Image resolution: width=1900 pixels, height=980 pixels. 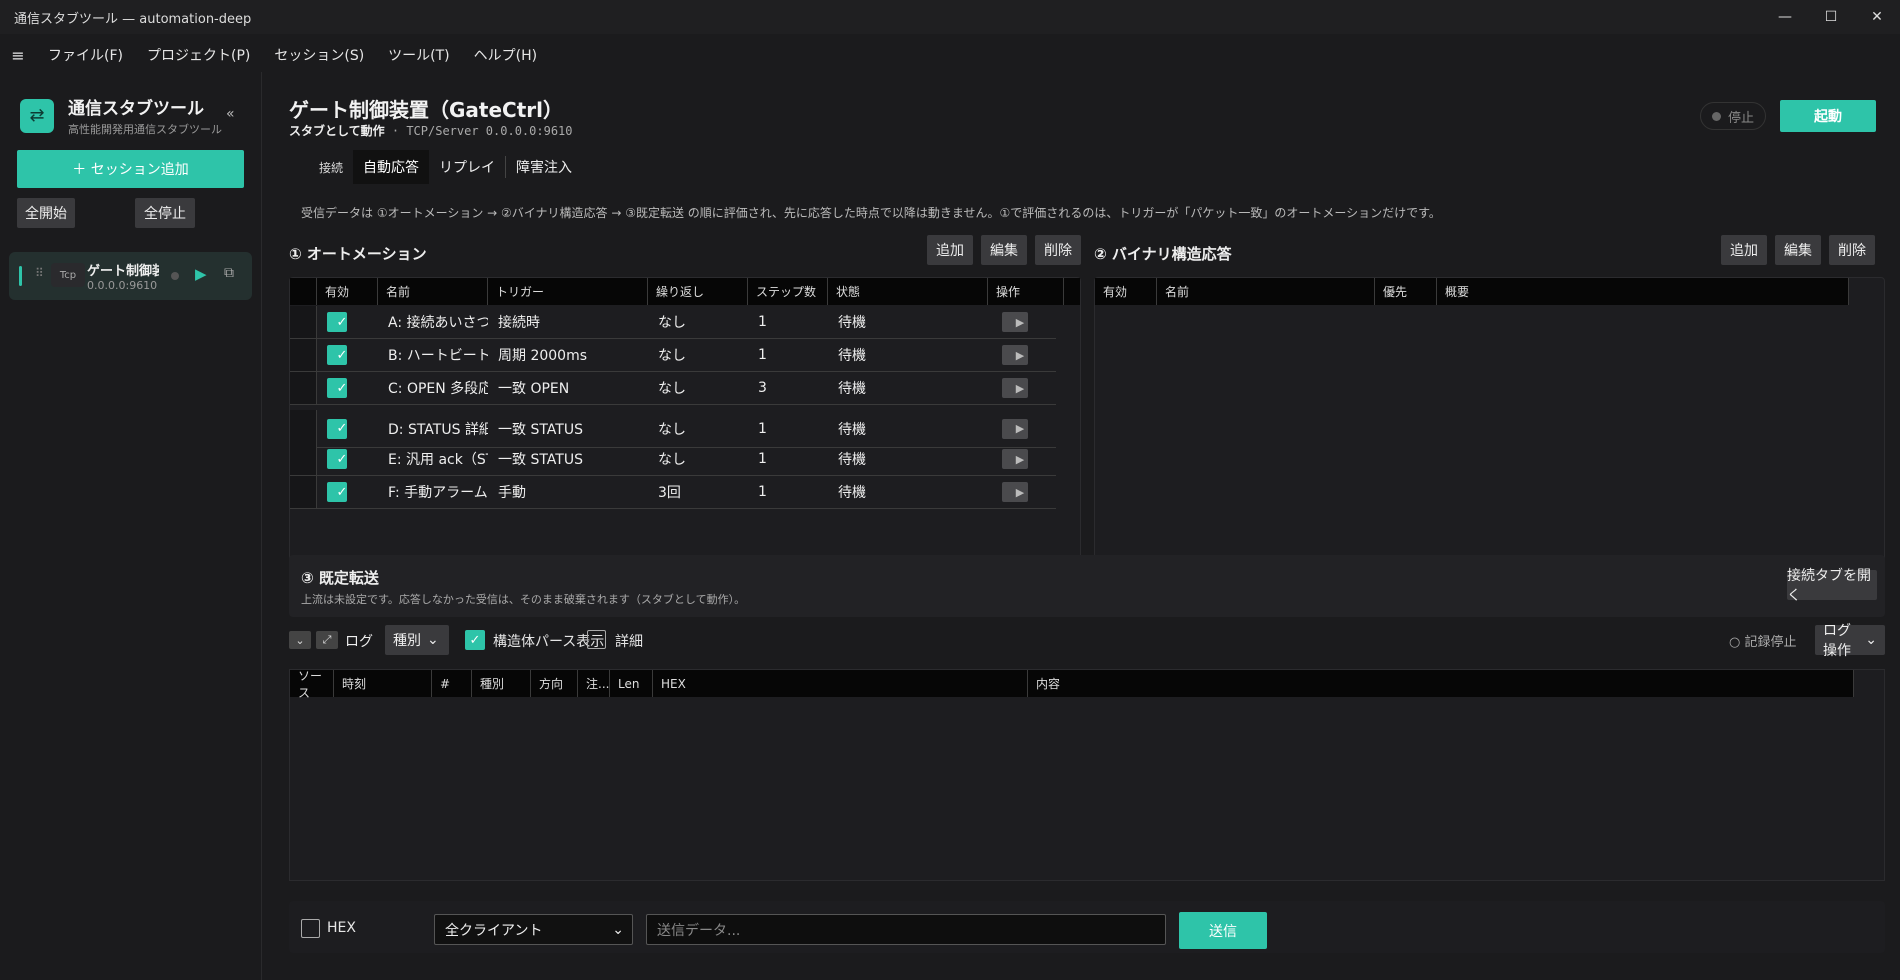 What do you see at coordinates (198, 55) in the screenshot?
I see `menu-project: プロジェクト(P)` at bounding box center [198, 55].